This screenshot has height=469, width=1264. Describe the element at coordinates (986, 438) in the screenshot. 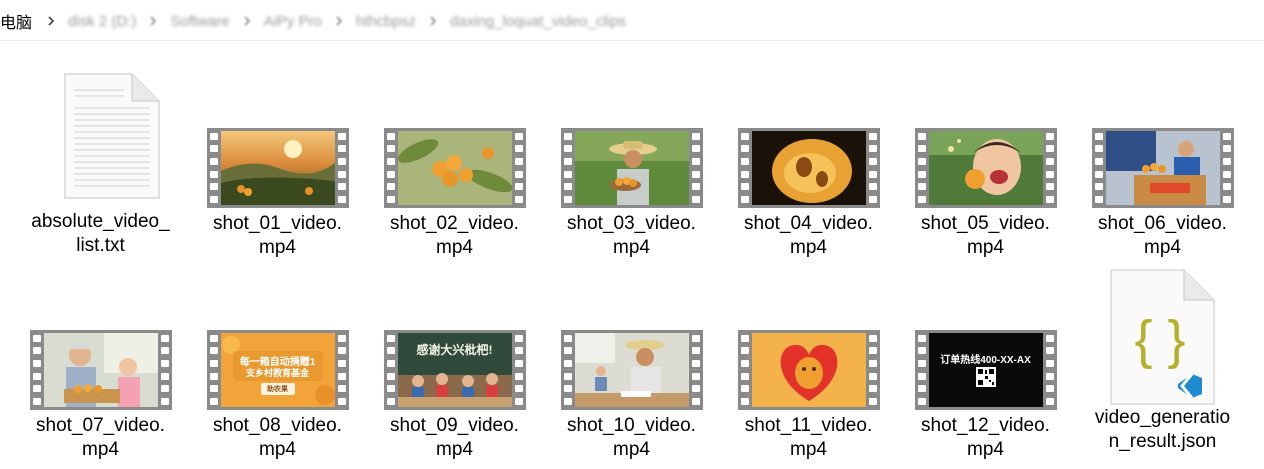

I see `file-name: shot_12_video. mp4` at that location.